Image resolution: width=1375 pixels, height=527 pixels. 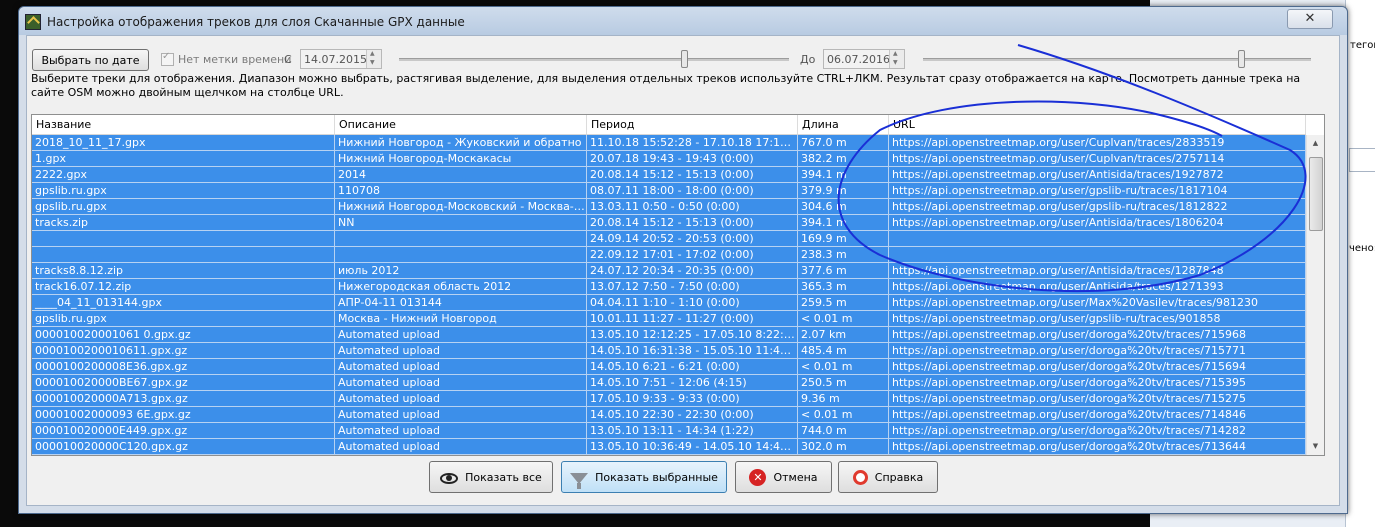 I want to click on checkbox-icon, so click(x=167, y=58).